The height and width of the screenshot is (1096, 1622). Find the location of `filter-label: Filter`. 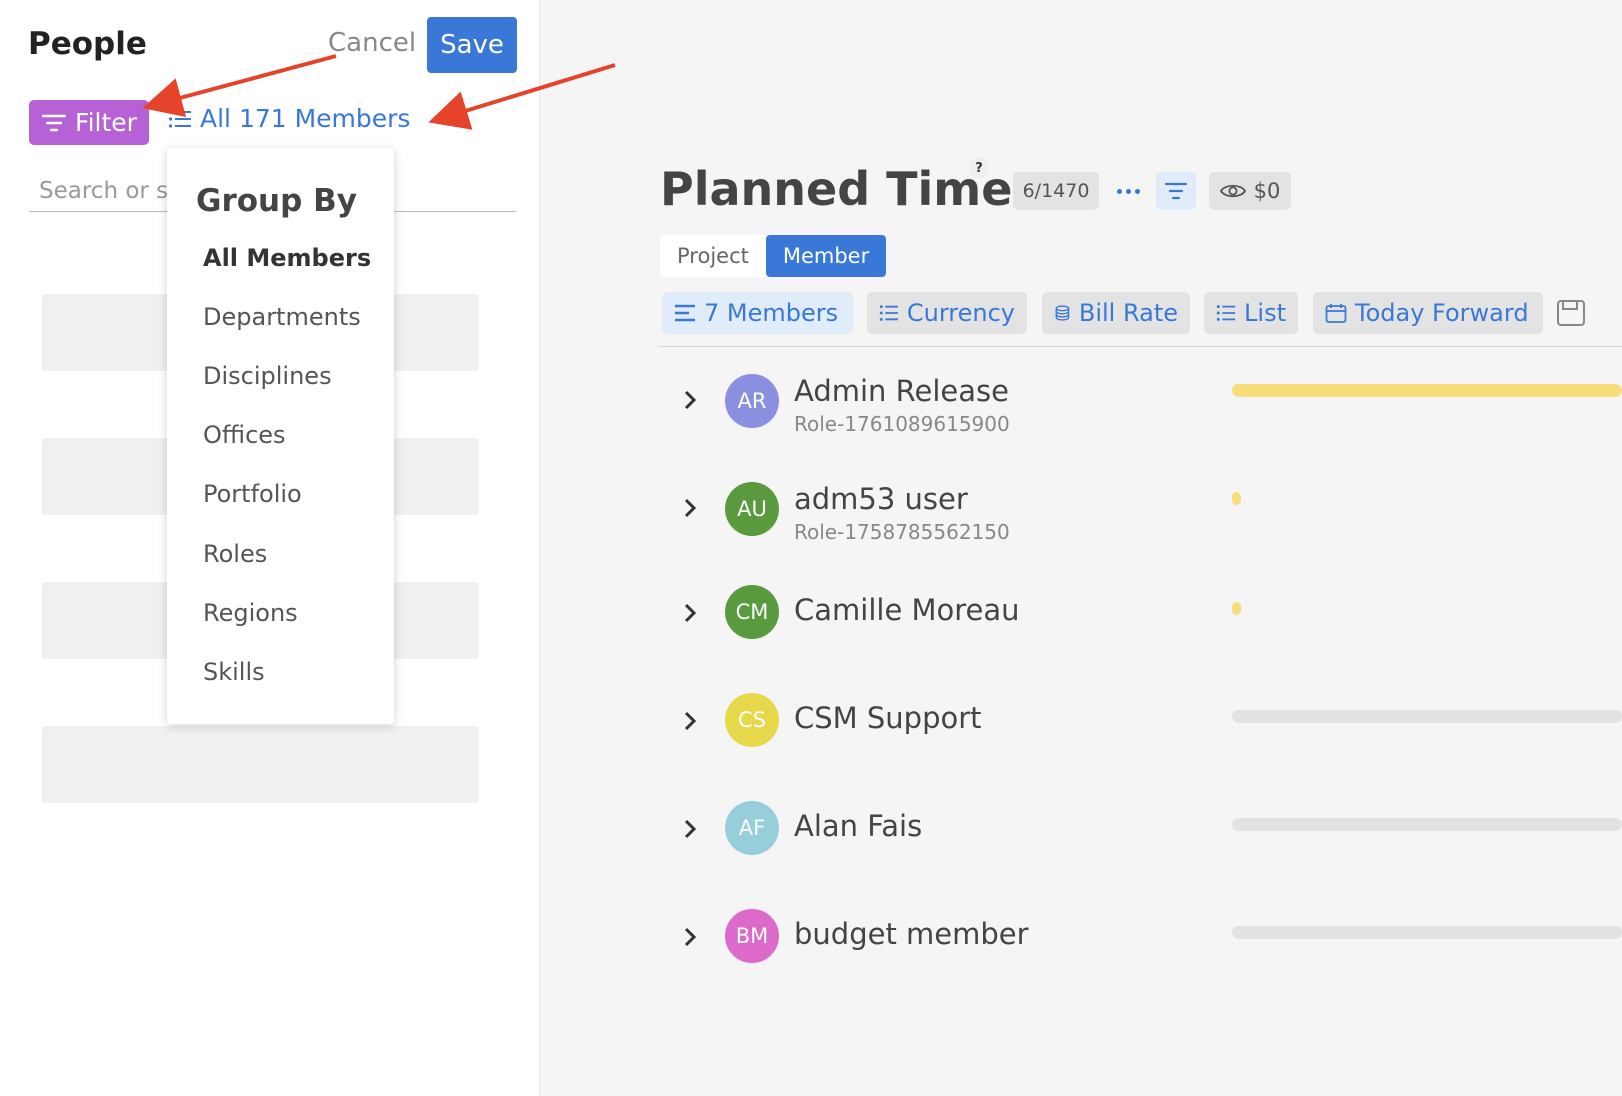

filter-label: Filter is located at coordinates (106, 122).